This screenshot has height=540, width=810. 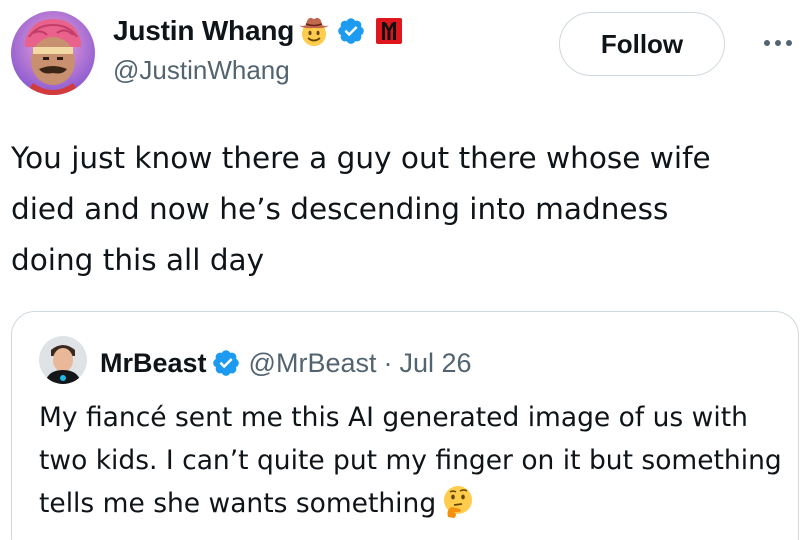 What do you see at coordinates (435, 363) in the screenshot?
I see `quoted-date: Jul 26` at bounding box center [435, 363].